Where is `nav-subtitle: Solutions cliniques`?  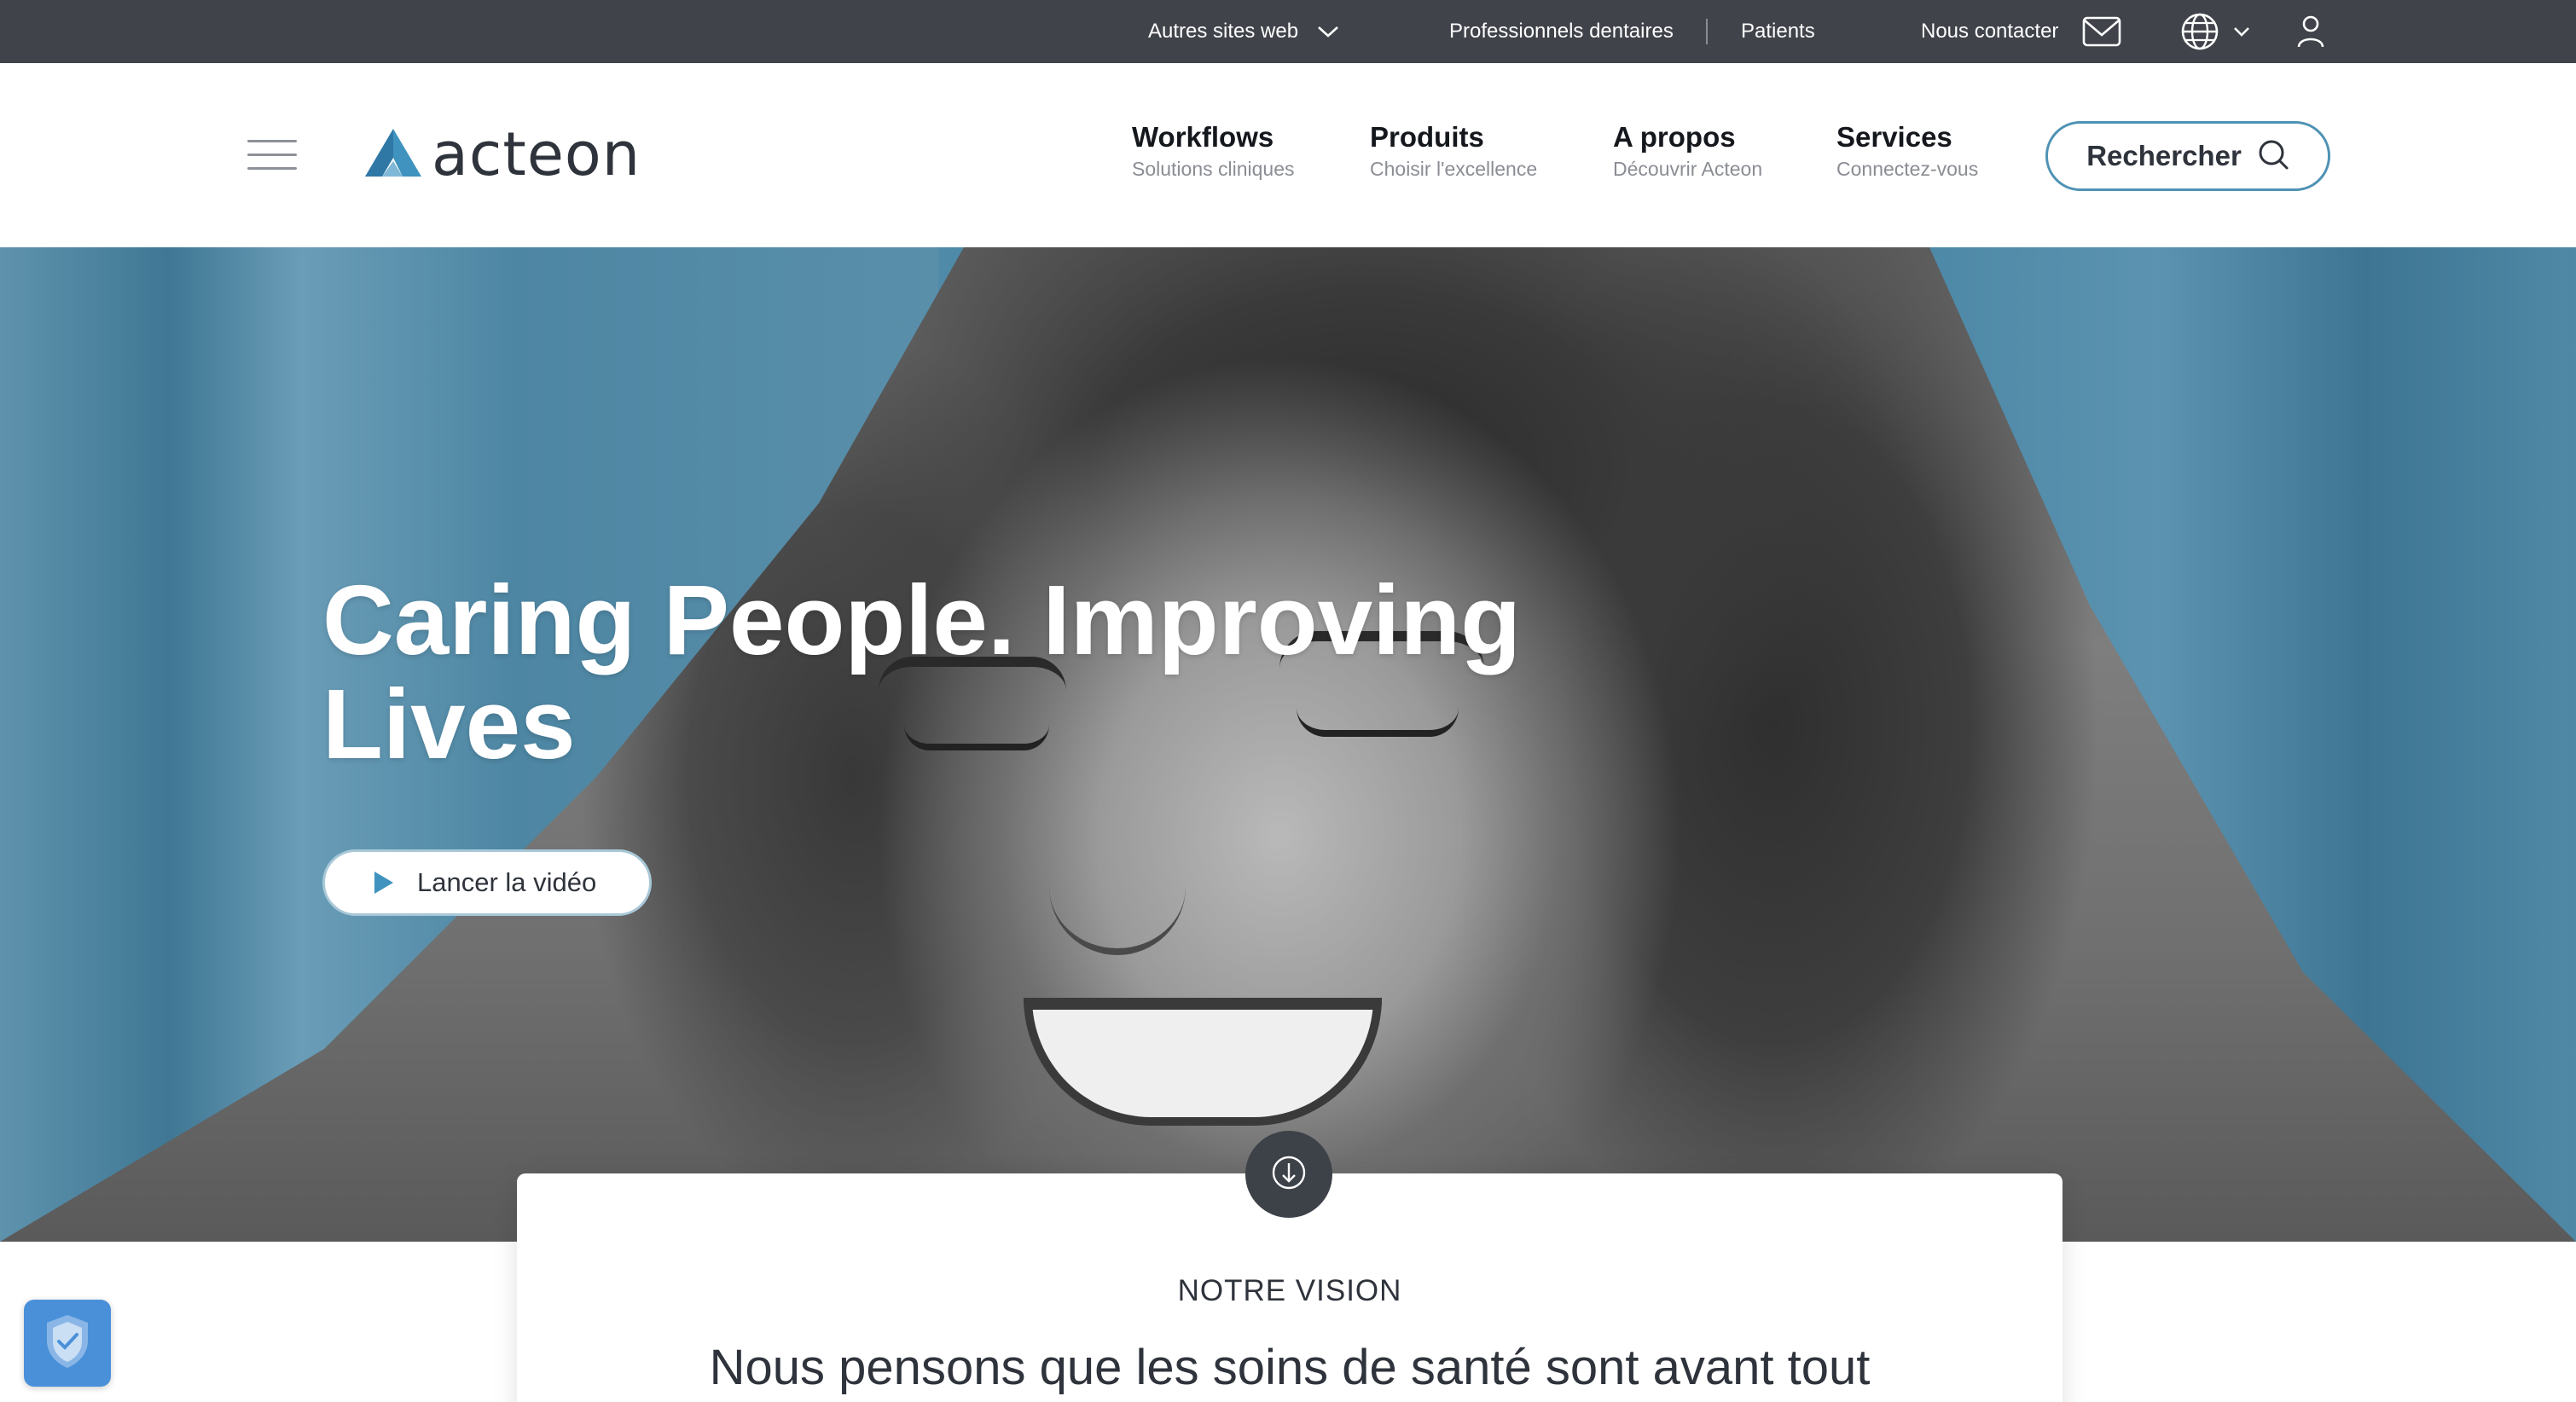 nav-subtitle: Solutions cliniques is located at coordinates (1213, 169).